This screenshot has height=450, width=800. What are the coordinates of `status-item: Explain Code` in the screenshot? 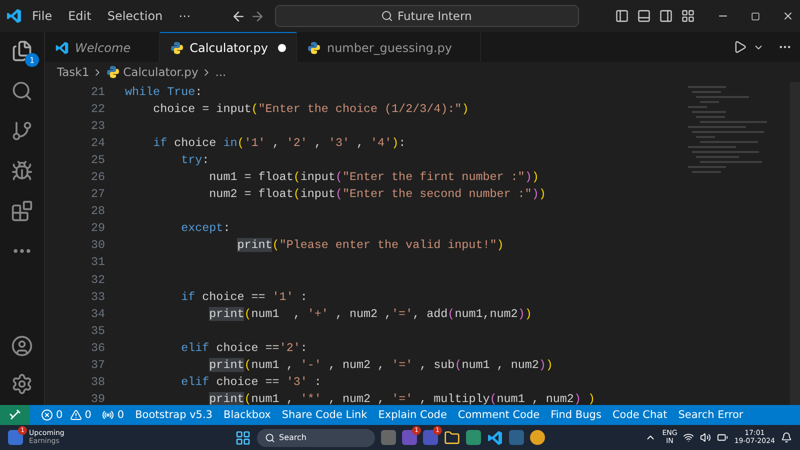 It's located at (412, 415).